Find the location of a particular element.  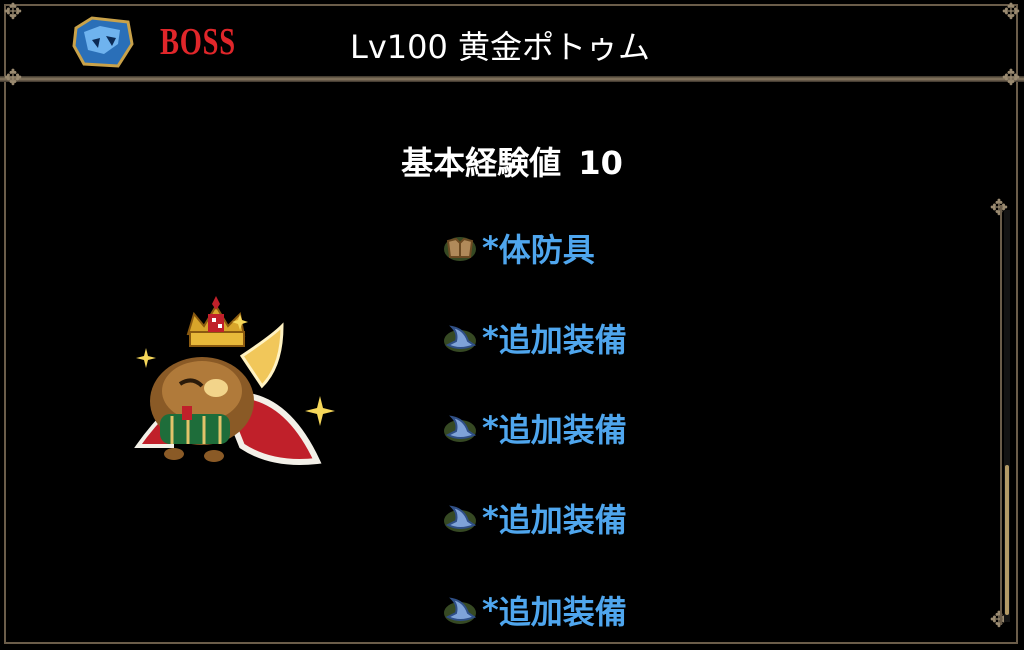

base-exp-row: 基本経験値 10 is located at coordinates (512, 161).